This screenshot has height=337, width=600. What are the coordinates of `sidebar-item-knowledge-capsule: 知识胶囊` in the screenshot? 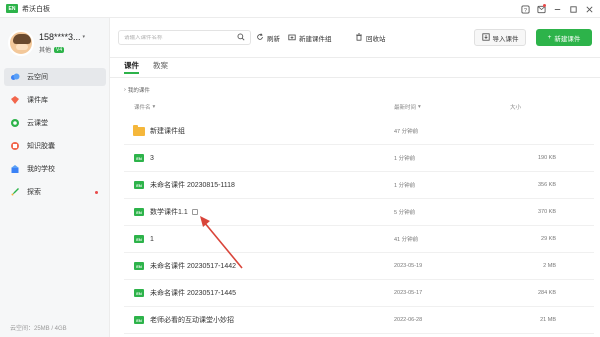 It's located at (55, 146).